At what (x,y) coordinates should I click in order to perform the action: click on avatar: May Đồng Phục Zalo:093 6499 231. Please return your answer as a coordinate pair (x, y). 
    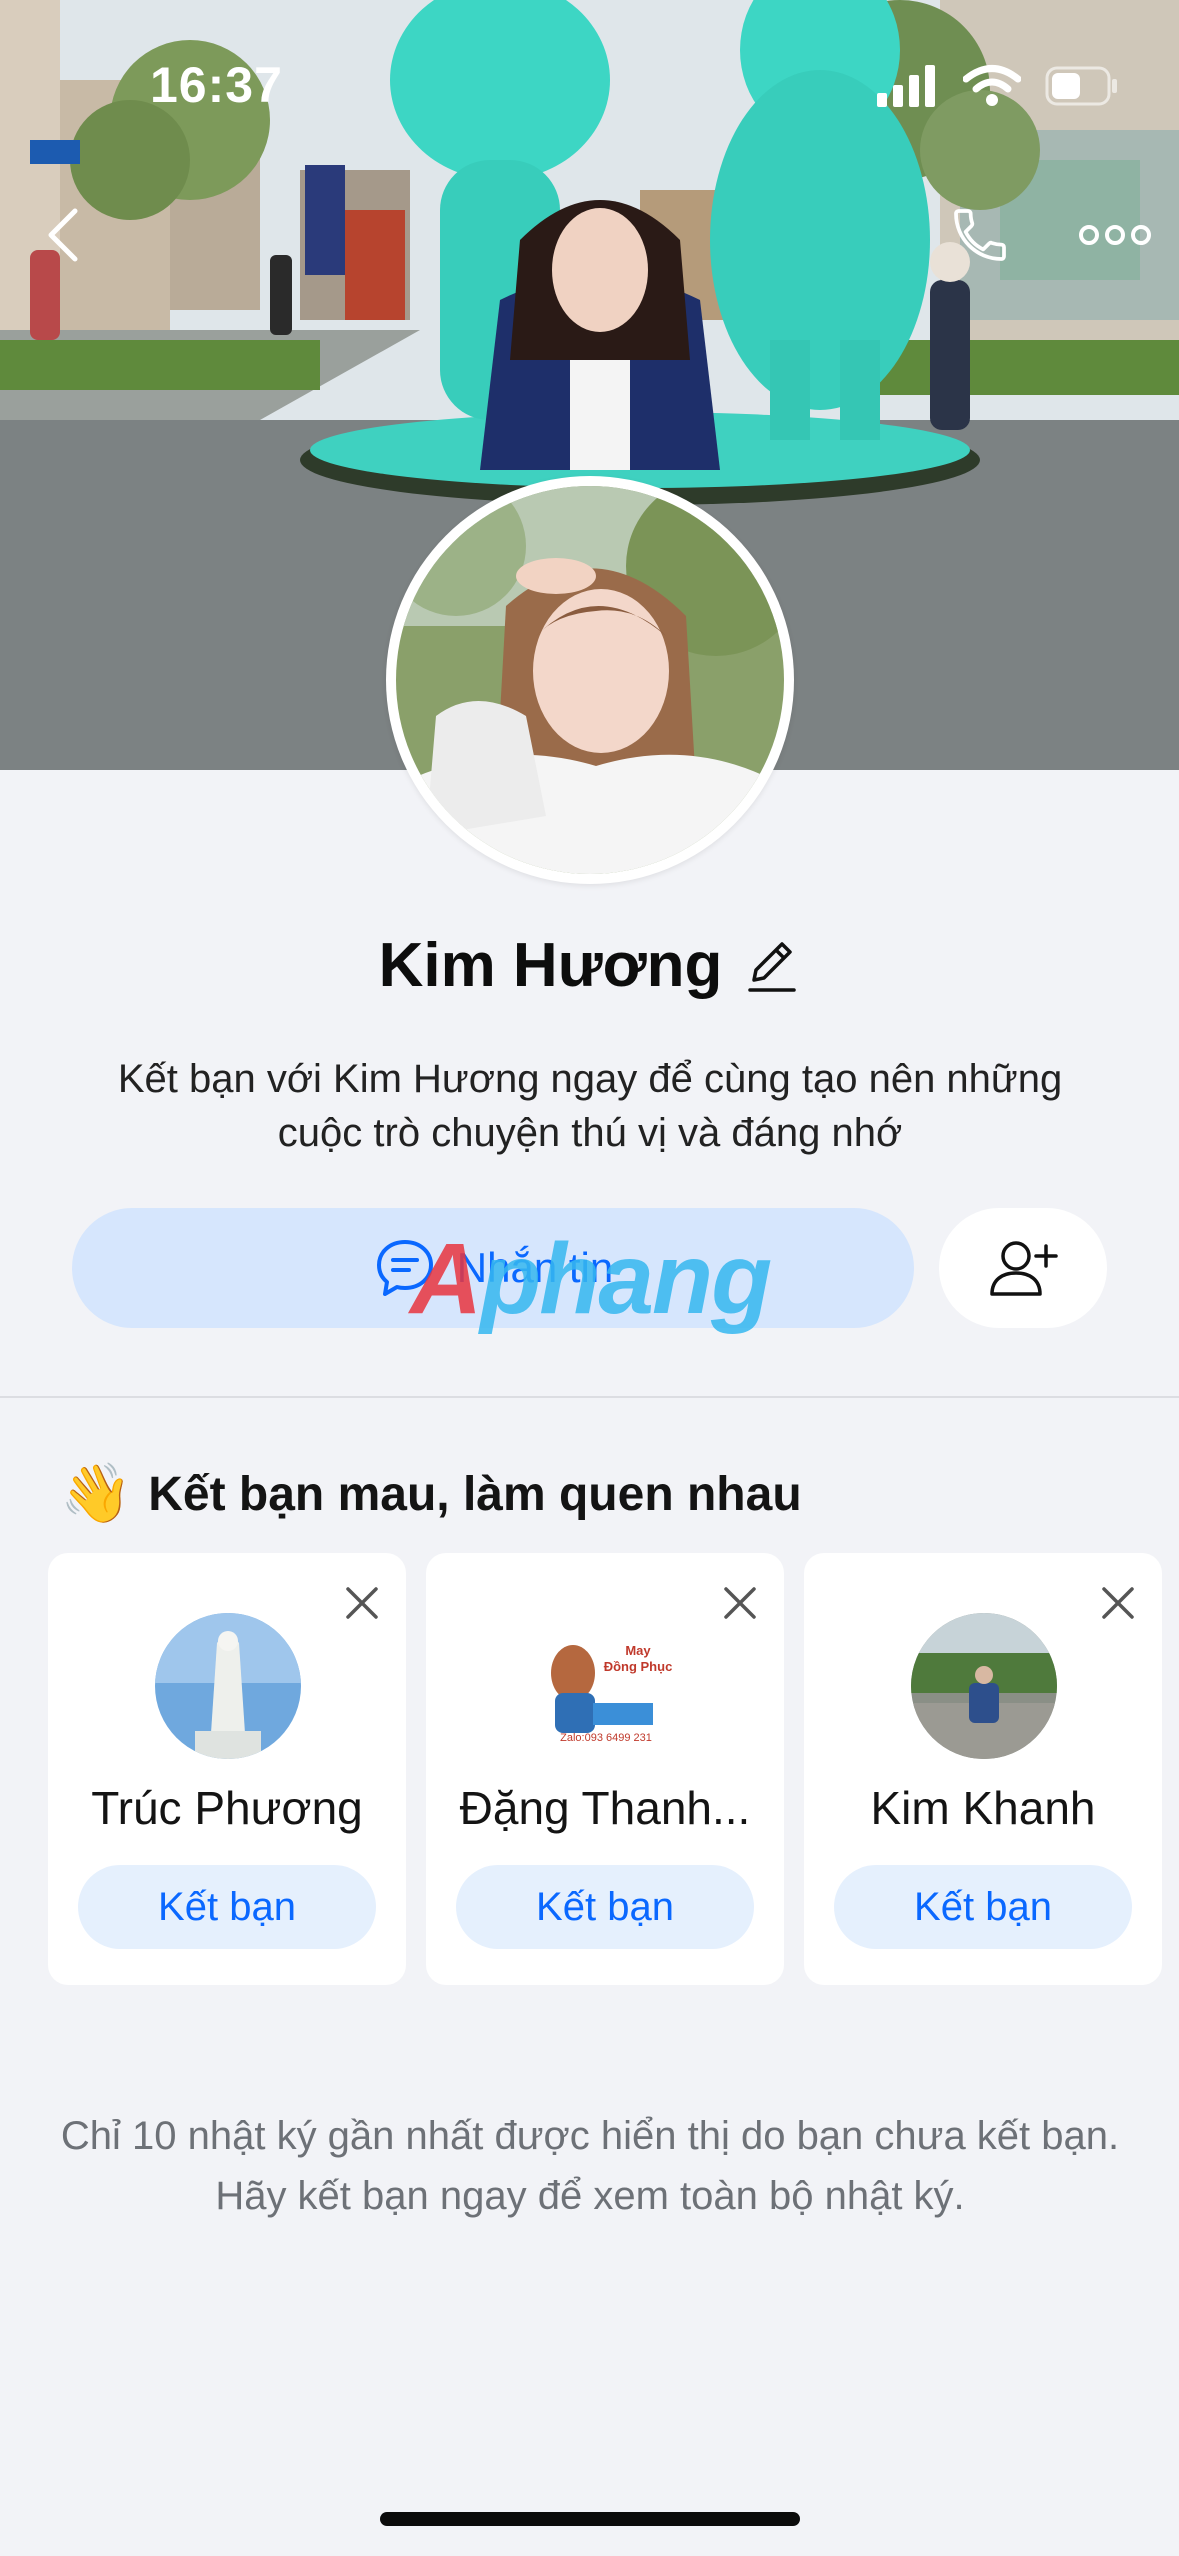
    Looking at the image, I should click on (606, 1686).